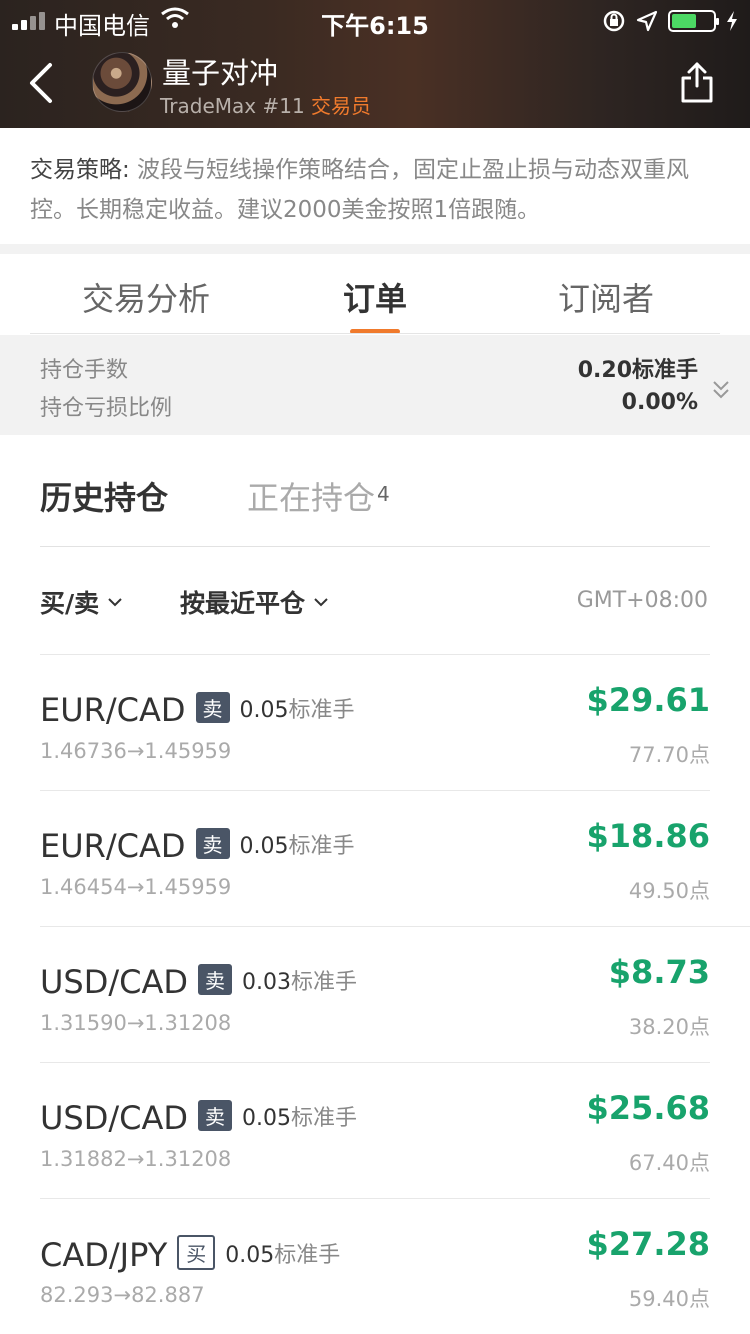  What do you see at coordinates (648, 1108) in the screenshot?
I see `order-profit: $25.68` at bounding box center [648, 1108].